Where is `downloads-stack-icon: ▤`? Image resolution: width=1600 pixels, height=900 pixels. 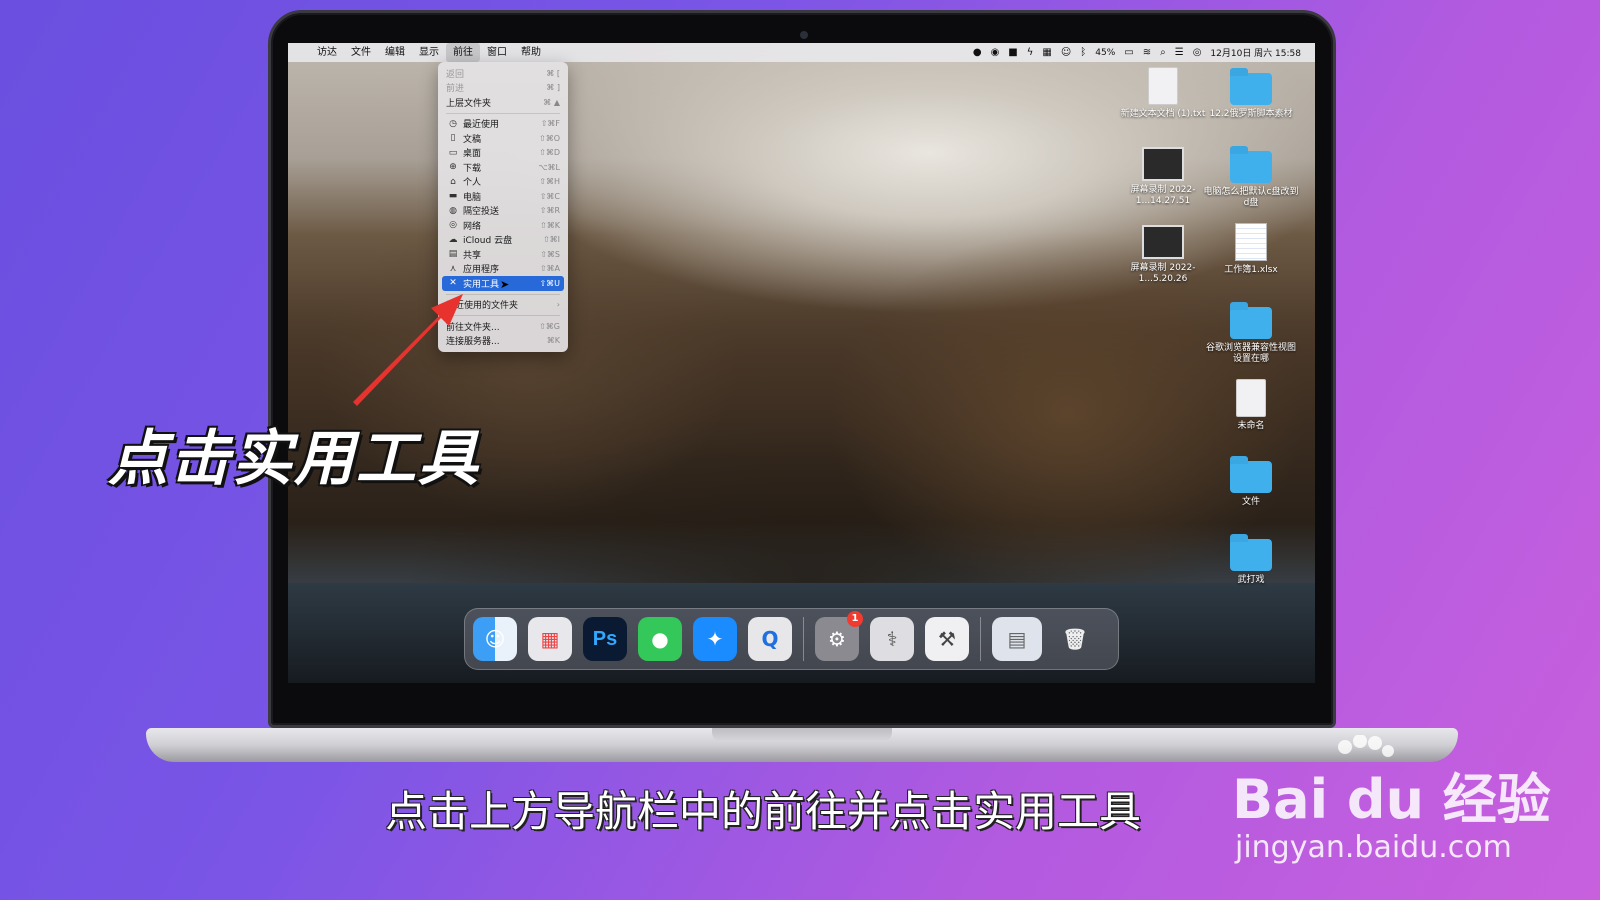
downloads-stack-icon: ▤ is located at coordinates (1017, 639).